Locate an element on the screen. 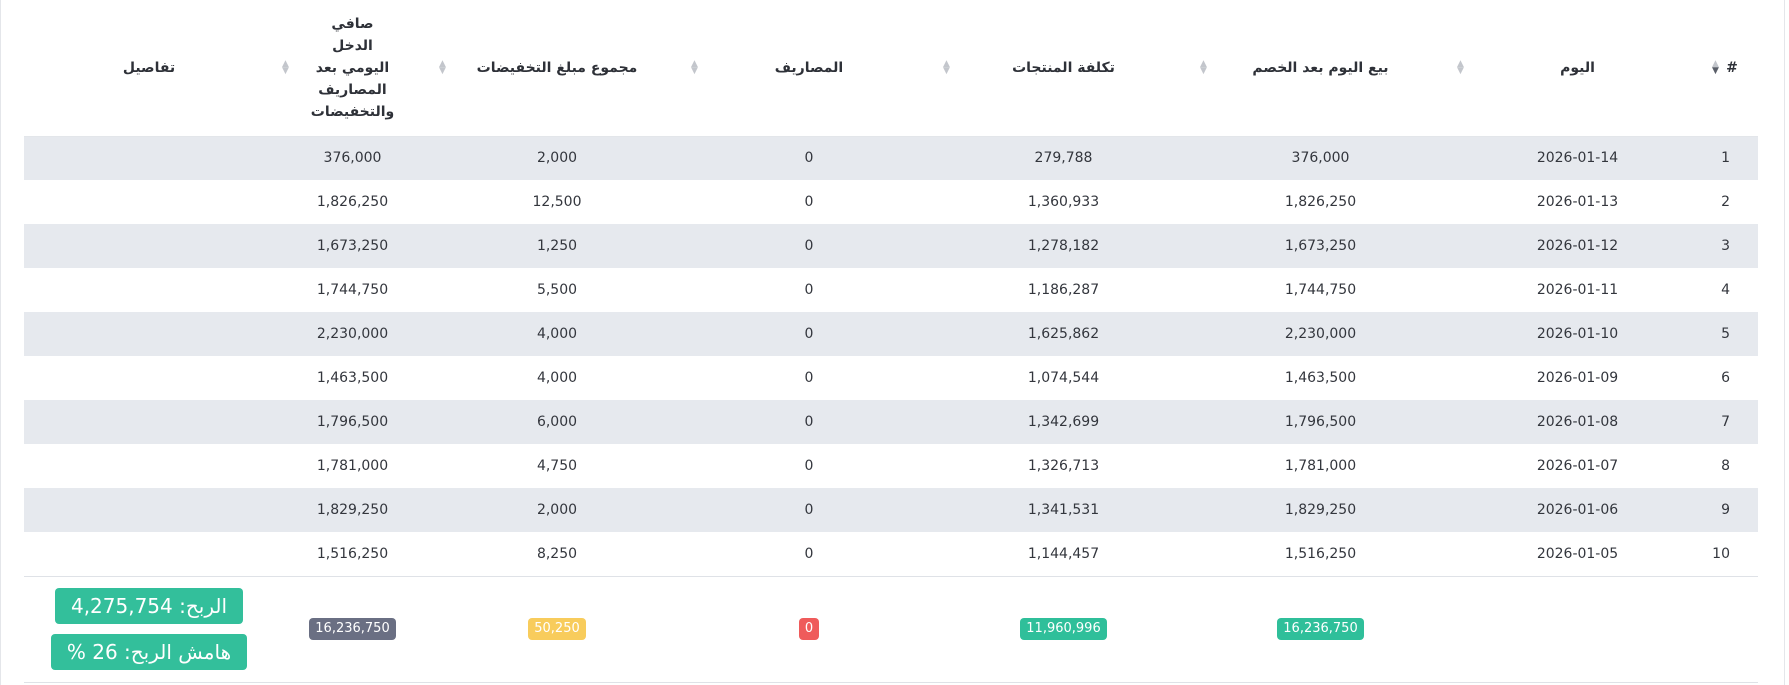 This screenshot has width=1789, height=685. header-discounts-label: مجموع مبلغ التخفيضات is located at coordinates (557, 67).